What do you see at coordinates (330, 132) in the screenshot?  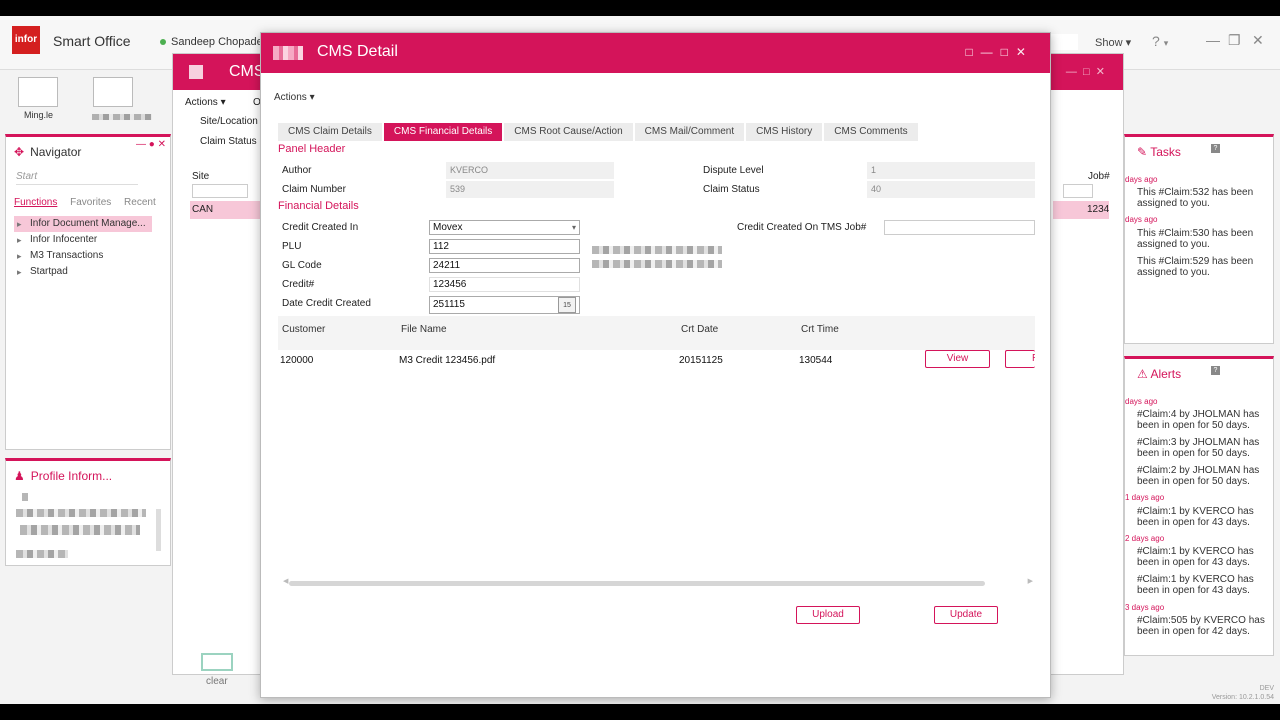 I see `tab-claim-details: CMS Claim Details` at bounding box center [330, 132].